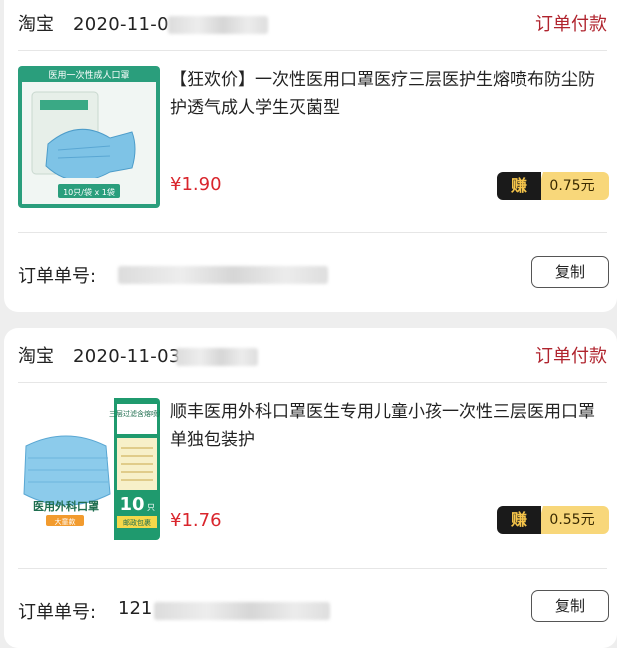  I want to click on commission-badge: 0.75元 赚, so click(553, 186).